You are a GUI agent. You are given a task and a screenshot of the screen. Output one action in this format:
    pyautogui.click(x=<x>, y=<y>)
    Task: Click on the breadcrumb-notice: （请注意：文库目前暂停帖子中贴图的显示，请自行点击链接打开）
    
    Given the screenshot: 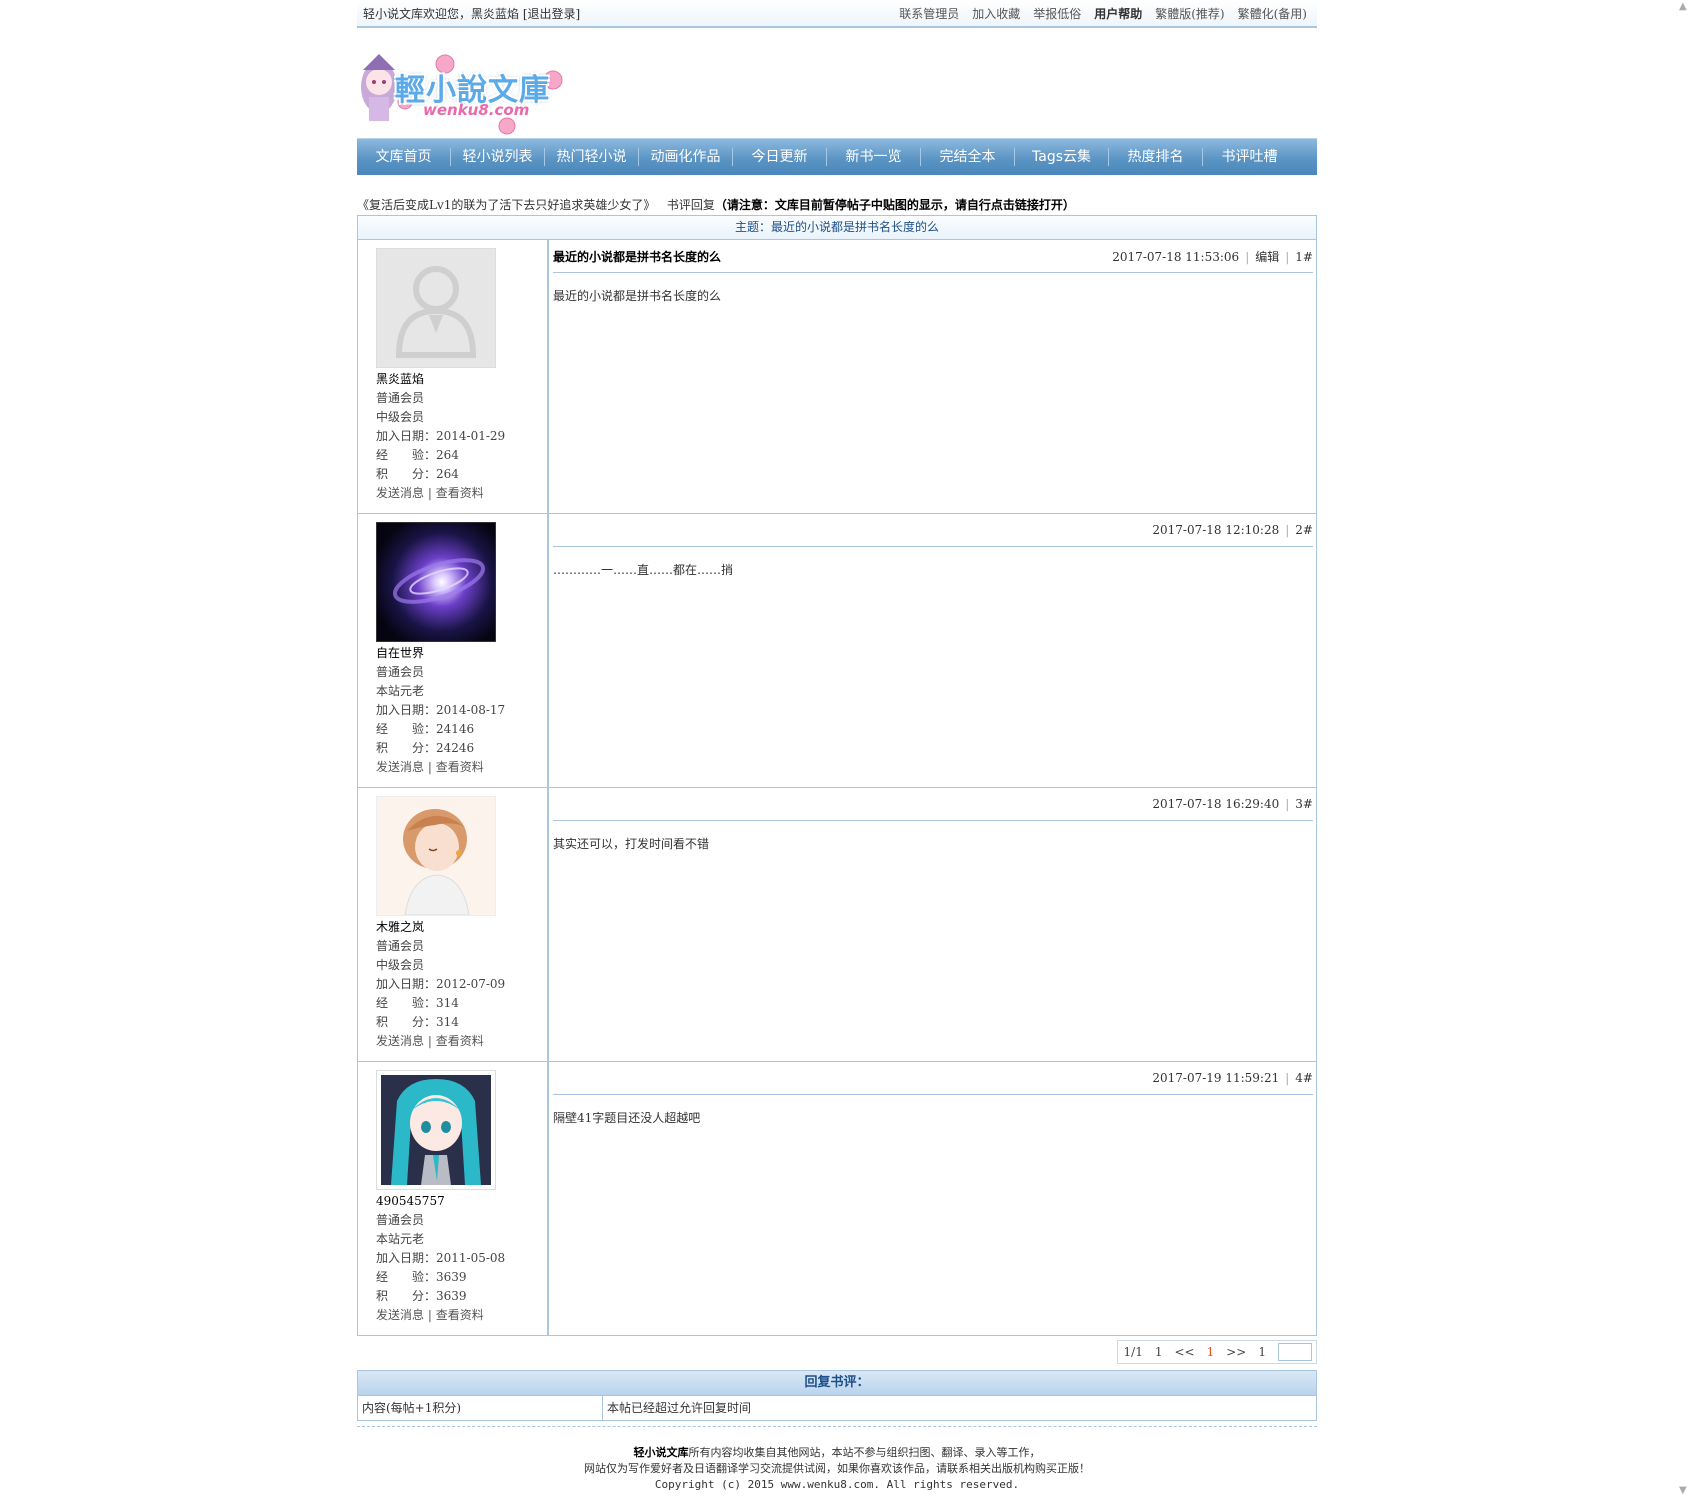 What is the action you would take?
    pyautogui.click(x=894, y=205)
    